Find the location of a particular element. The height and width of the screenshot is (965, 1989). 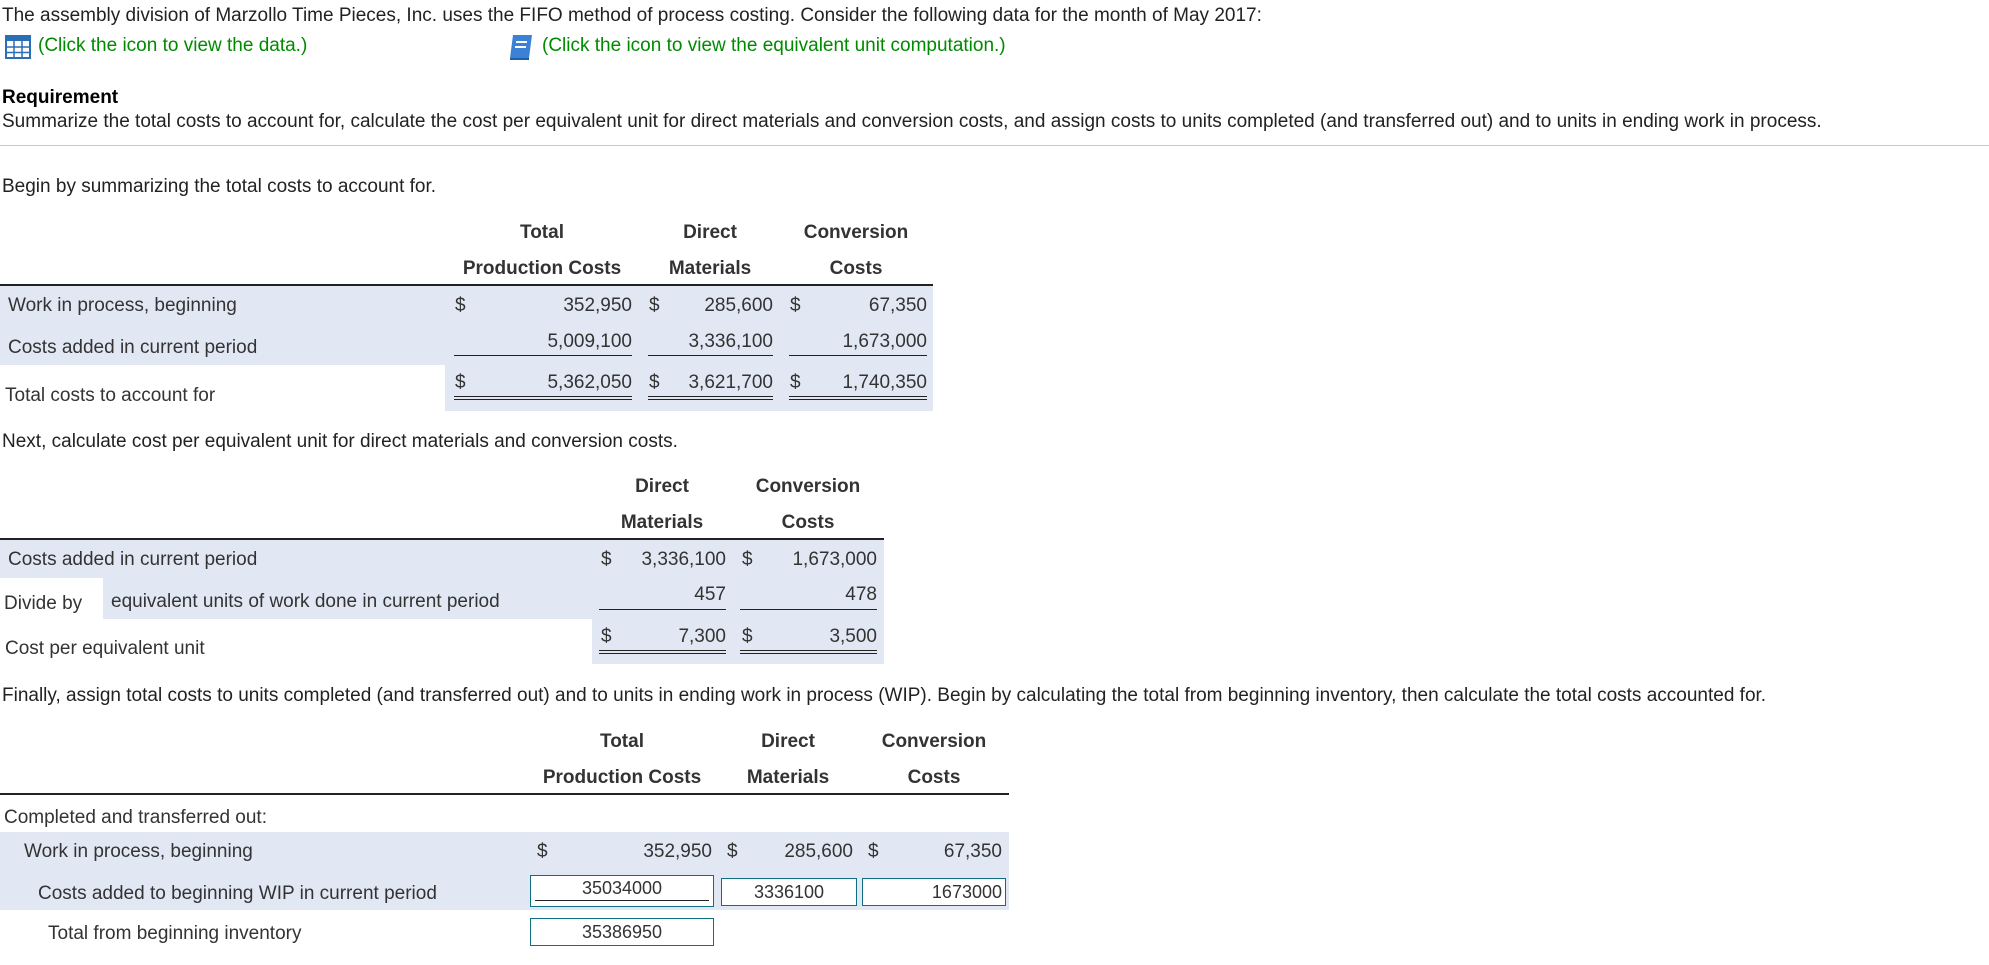

s1-row-wip-beginning-label: Work in process, beginning is located at coordinates (122, 305).